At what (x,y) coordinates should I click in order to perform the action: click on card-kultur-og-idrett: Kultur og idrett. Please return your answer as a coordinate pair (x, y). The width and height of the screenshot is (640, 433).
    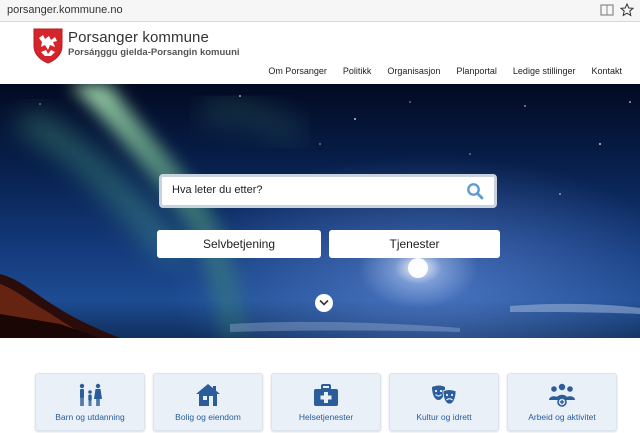
    Looking at the image, I should click on (444, 402).